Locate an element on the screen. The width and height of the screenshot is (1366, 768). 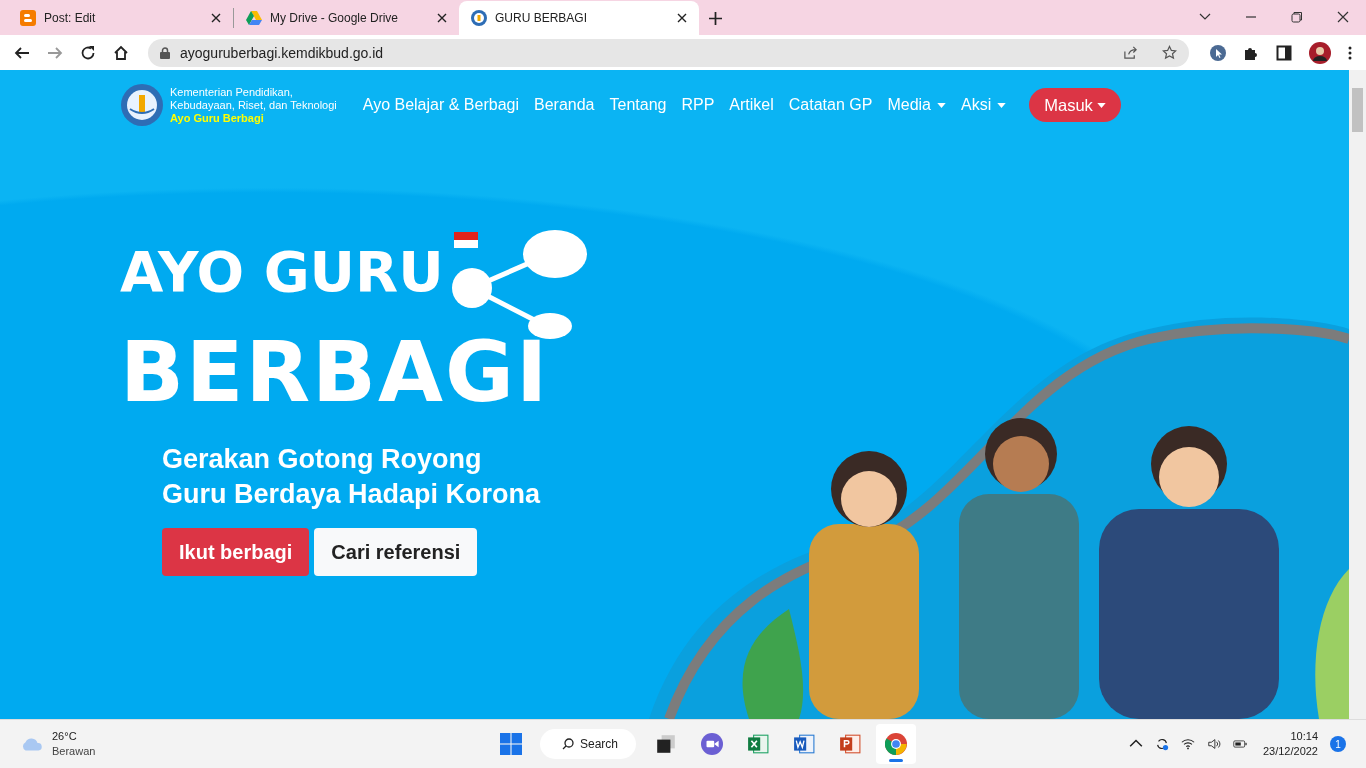
logo-text: BERBAGI is located at coordinates (335, 372).